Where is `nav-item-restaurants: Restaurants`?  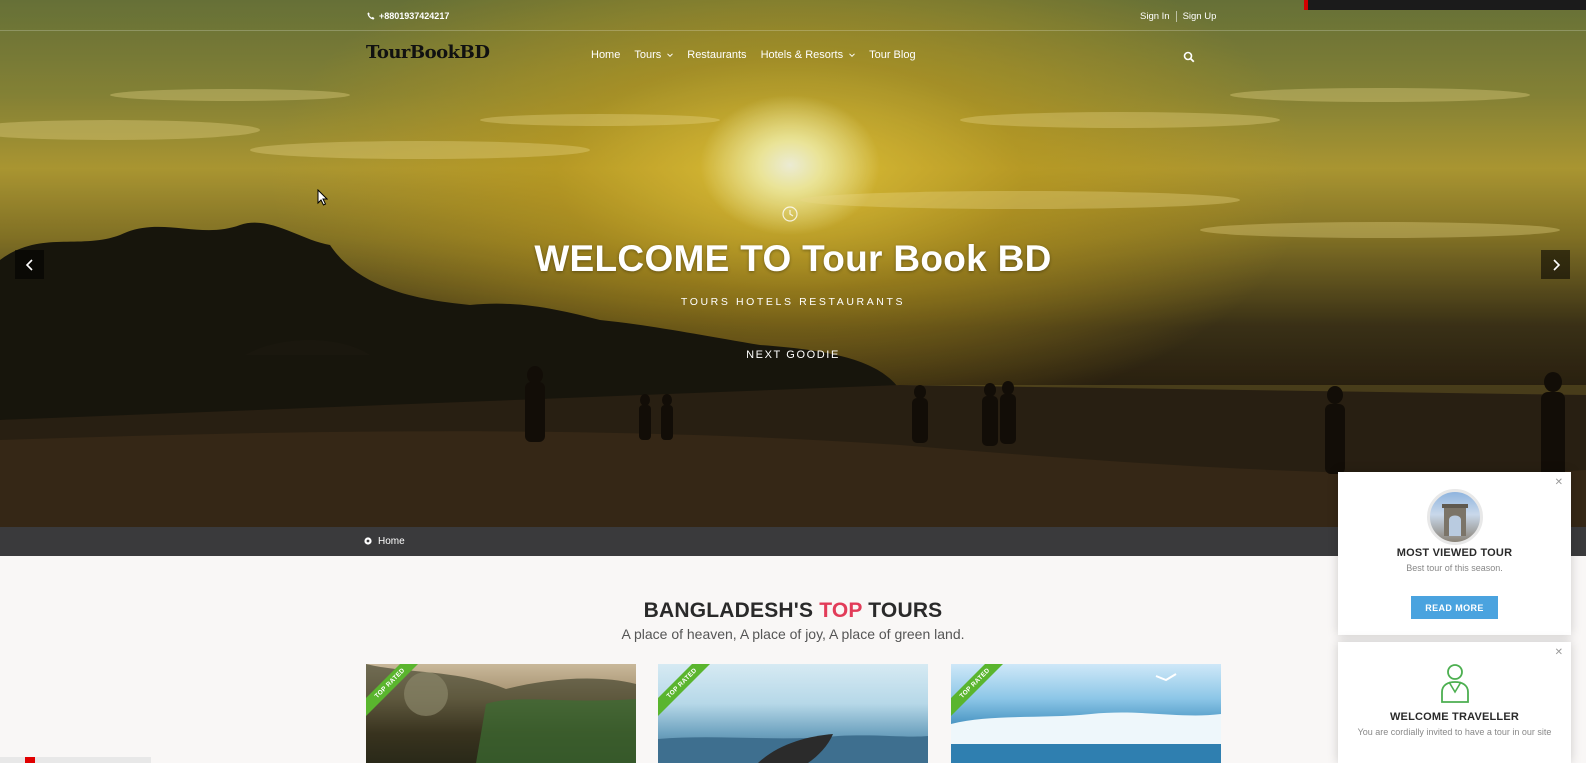
nav-item-restaurants: Restaurants is located at coordinates (716, 55).